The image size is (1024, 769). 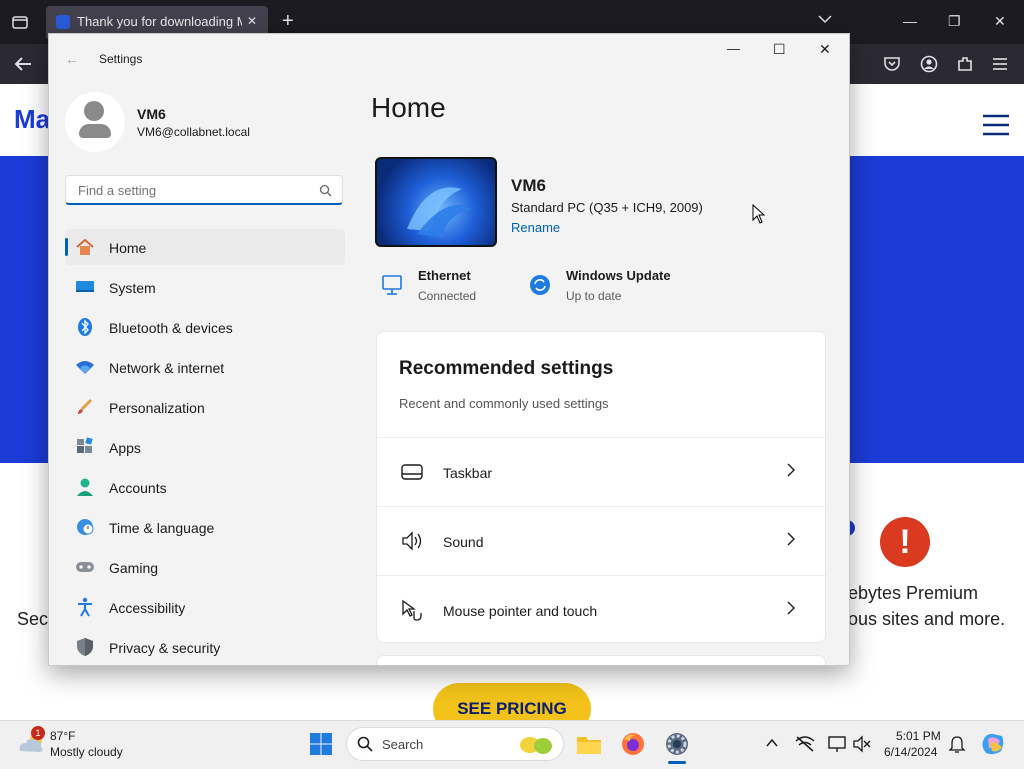 What do you see at coordinates (85, 447) in the screenshot?
I see `apps-icon` at bounding box center [85, 447].